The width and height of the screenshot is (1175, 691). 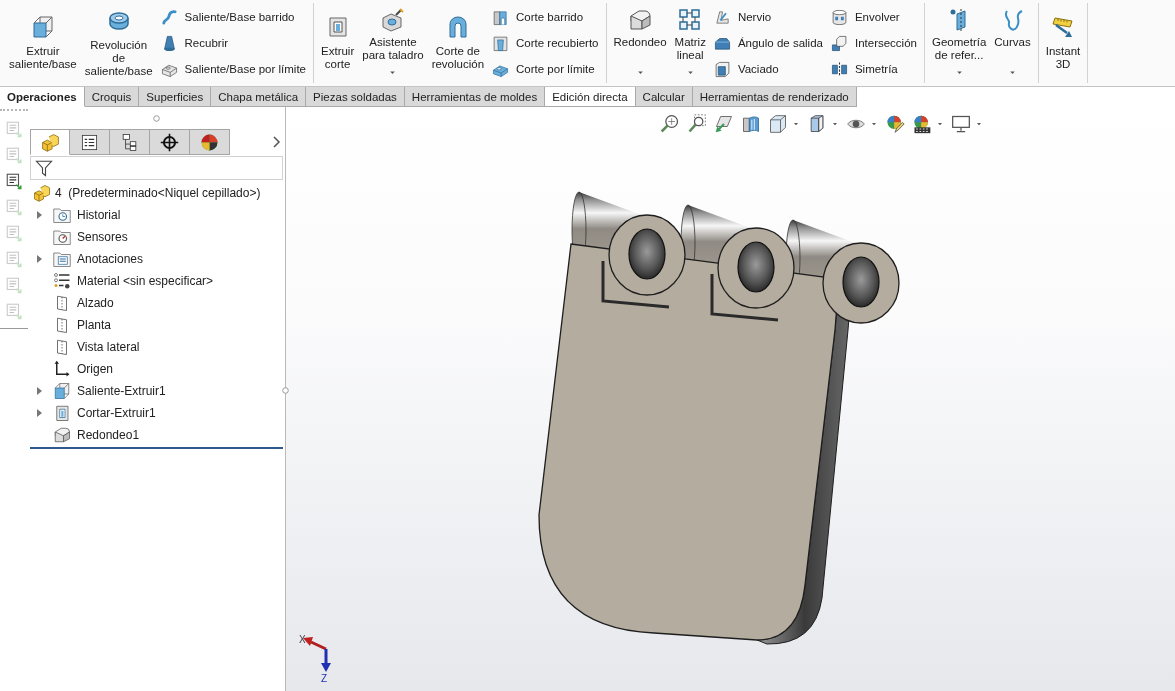 I want to click on ribbon-button: Simetría, so click(x=873, y=69).